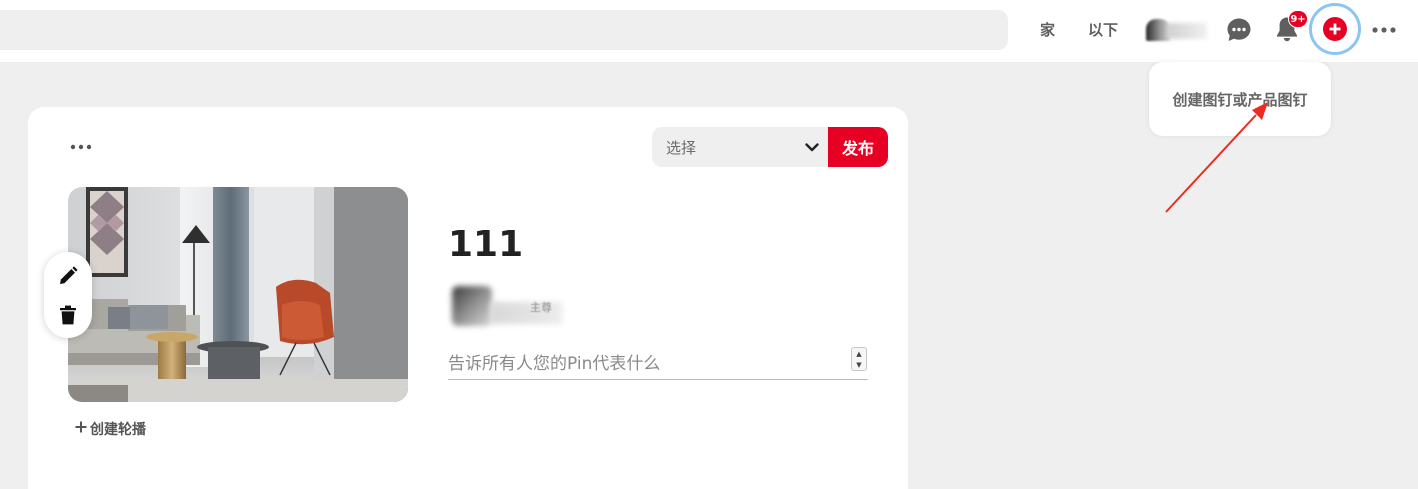 This screenshot has width=1418, height=489. What do you see at coordinates (858, 354) in the screenshot?
I see `spinner-up-icon: ▲` at bounding box center [858, 354].